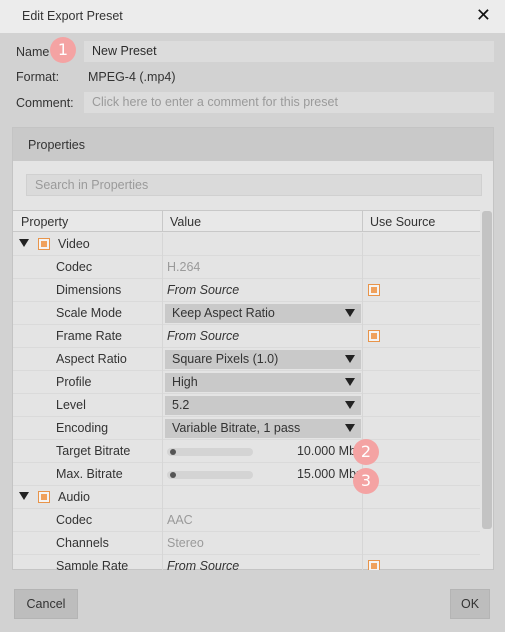  Describe the element at coordinates (252, 16) in the screenshot. I see `title-bar: Edit Export Preset ✕` at that location.